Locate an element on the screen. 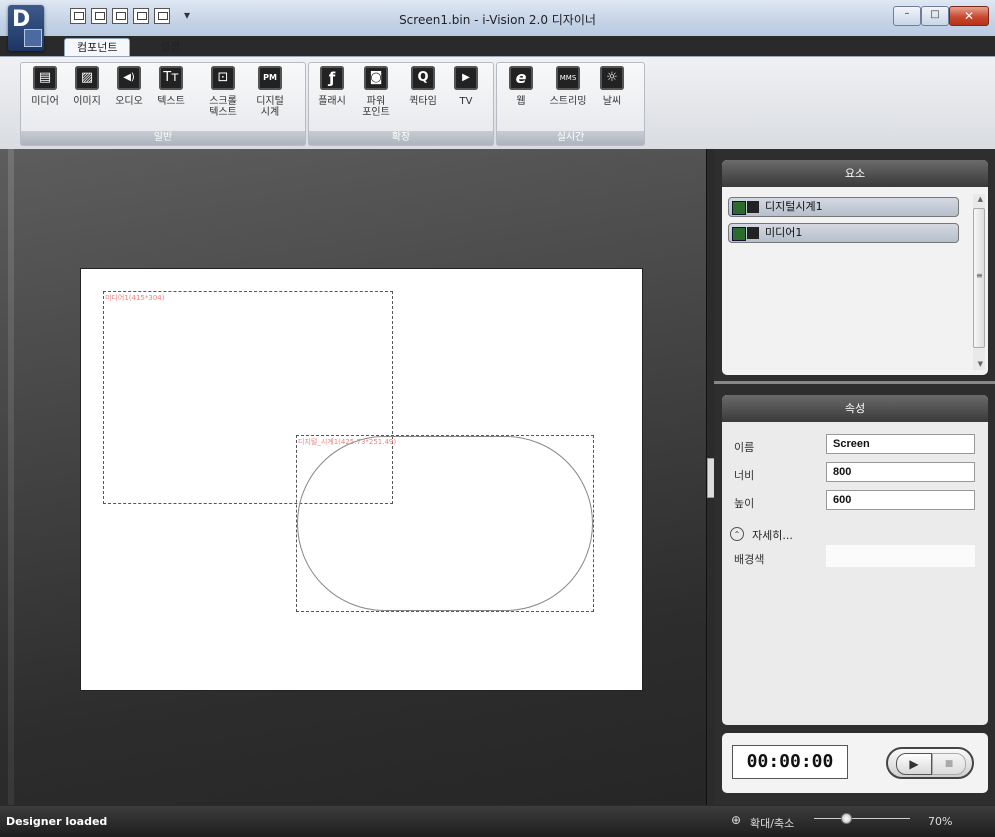  scrollbar-grip-icon: ≡ is located at coordinates (979, 275).